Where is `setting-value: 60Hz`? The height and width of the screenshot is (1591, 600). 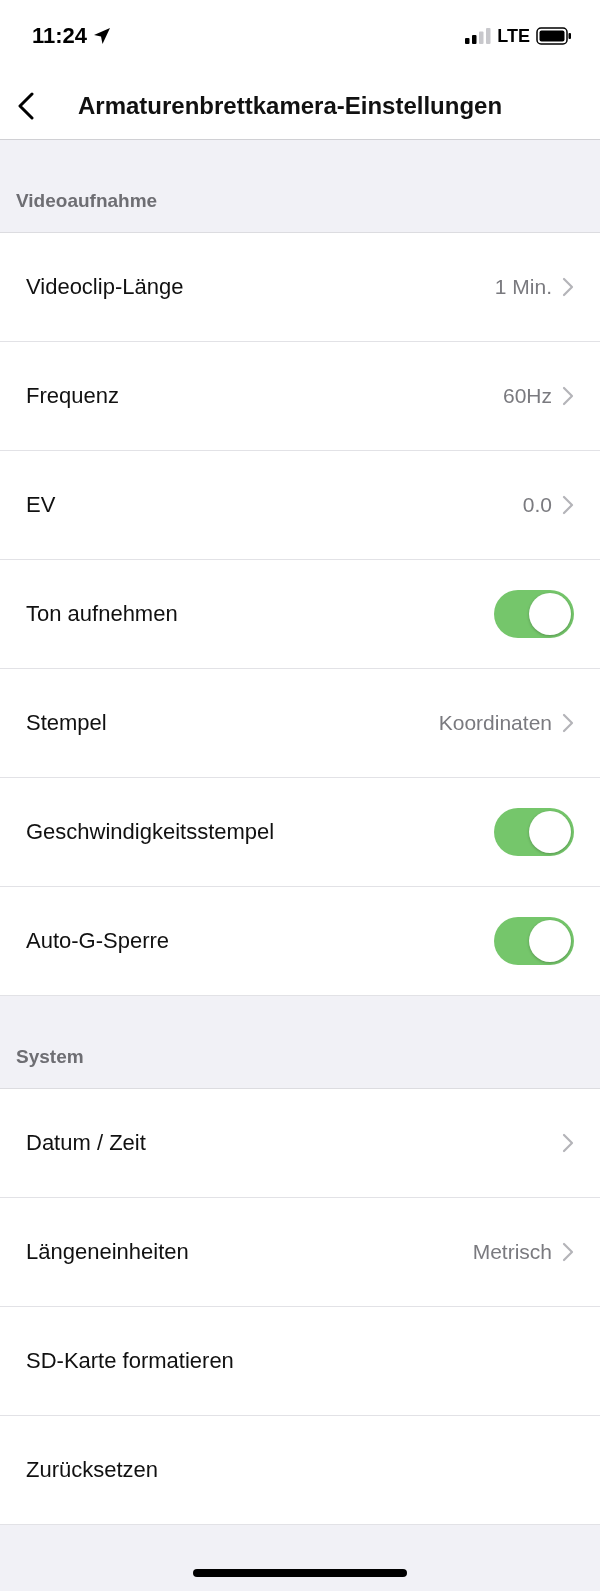 setting-value: 60Hz is located at coordinates (527, 396).